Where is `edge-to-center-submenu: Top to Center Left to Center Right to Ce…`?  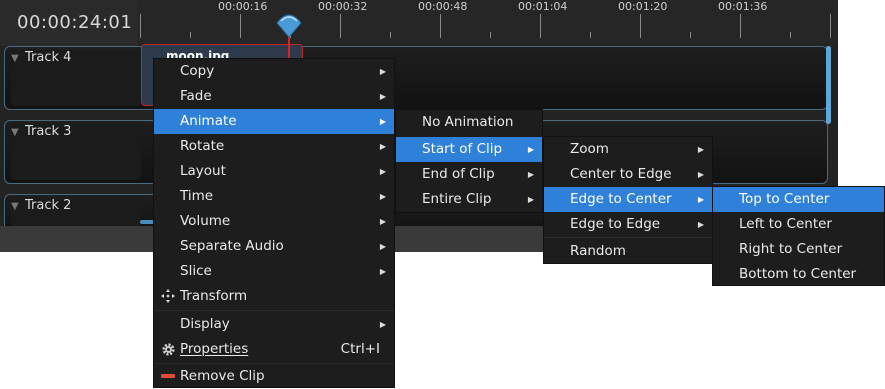
edge-to-center-submenu: Top to Center Left to Center Right to Ce… is located at coordinates (798, 236).